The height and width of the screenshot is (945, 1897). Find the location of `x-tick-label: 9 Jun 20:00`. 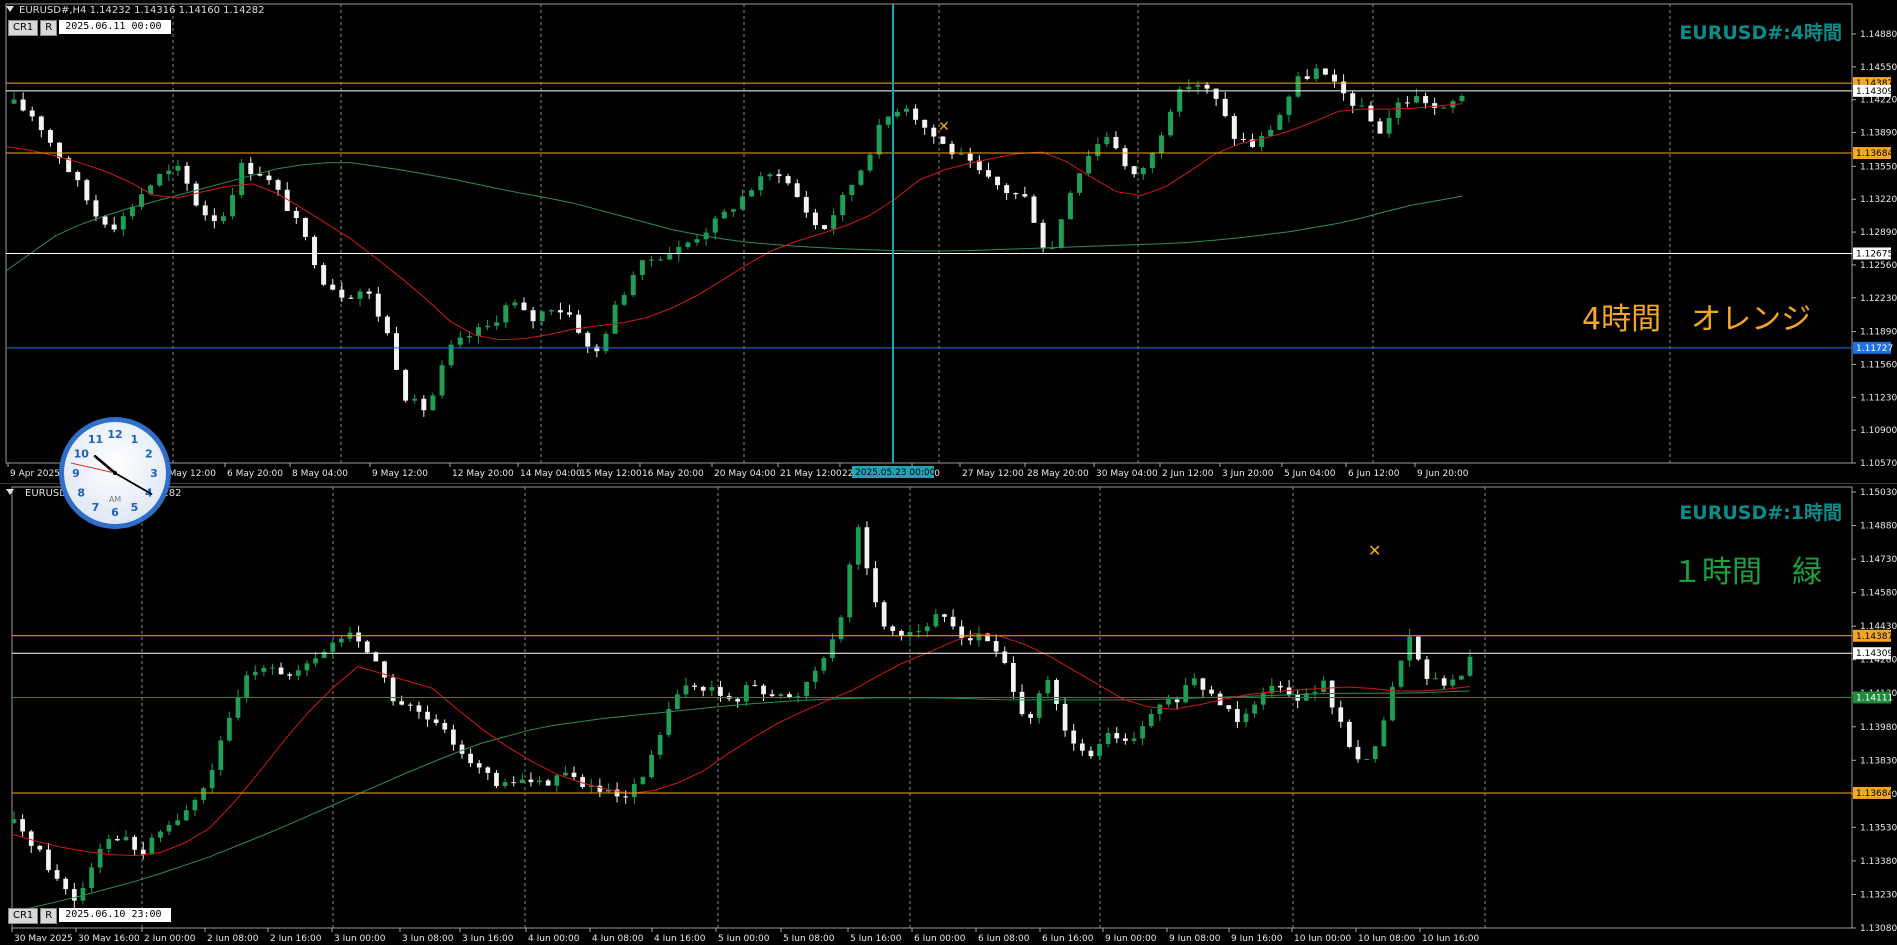

x-tick-label: 9 Jun 20:00 is located at coordinates (1443, 474).